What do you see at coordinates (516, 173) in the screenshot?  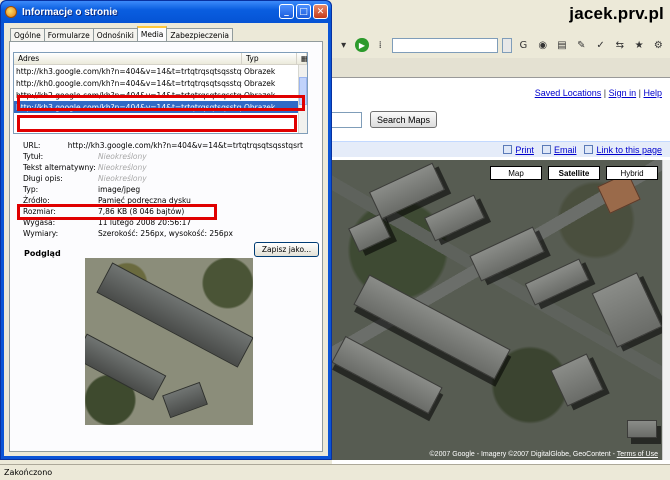 I see `map-button: Map` at bounding box center [516, 173].